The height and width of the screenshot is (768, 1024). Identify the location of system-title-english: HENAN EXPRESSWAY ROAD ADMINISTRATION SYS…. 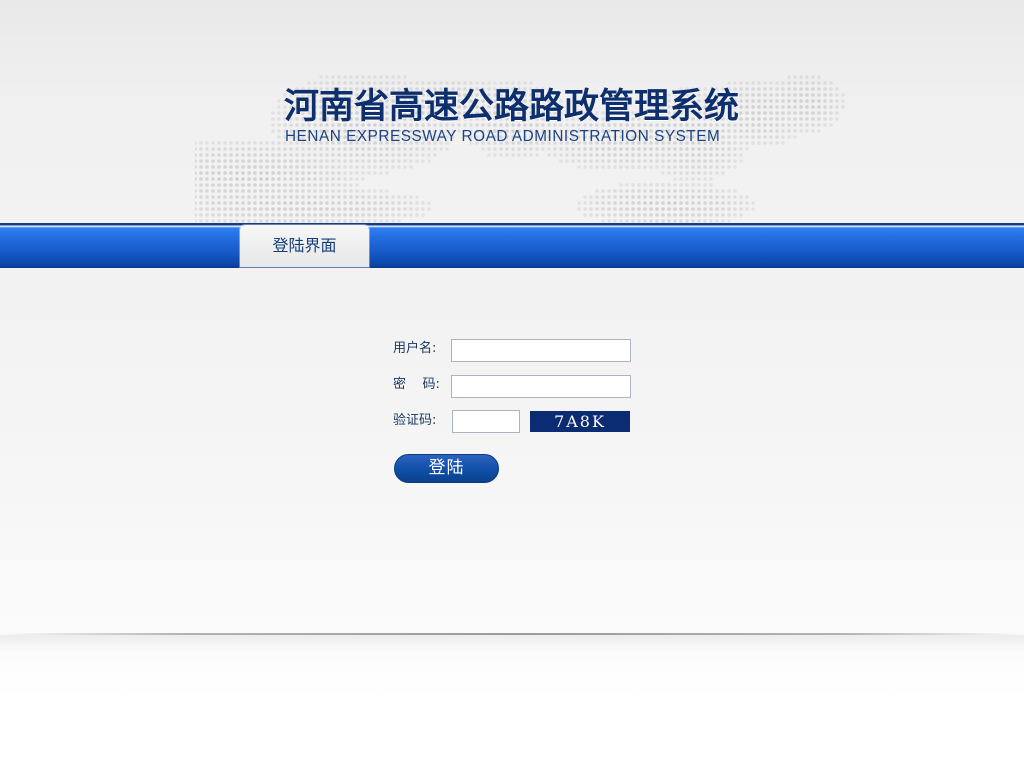
(503, 136).